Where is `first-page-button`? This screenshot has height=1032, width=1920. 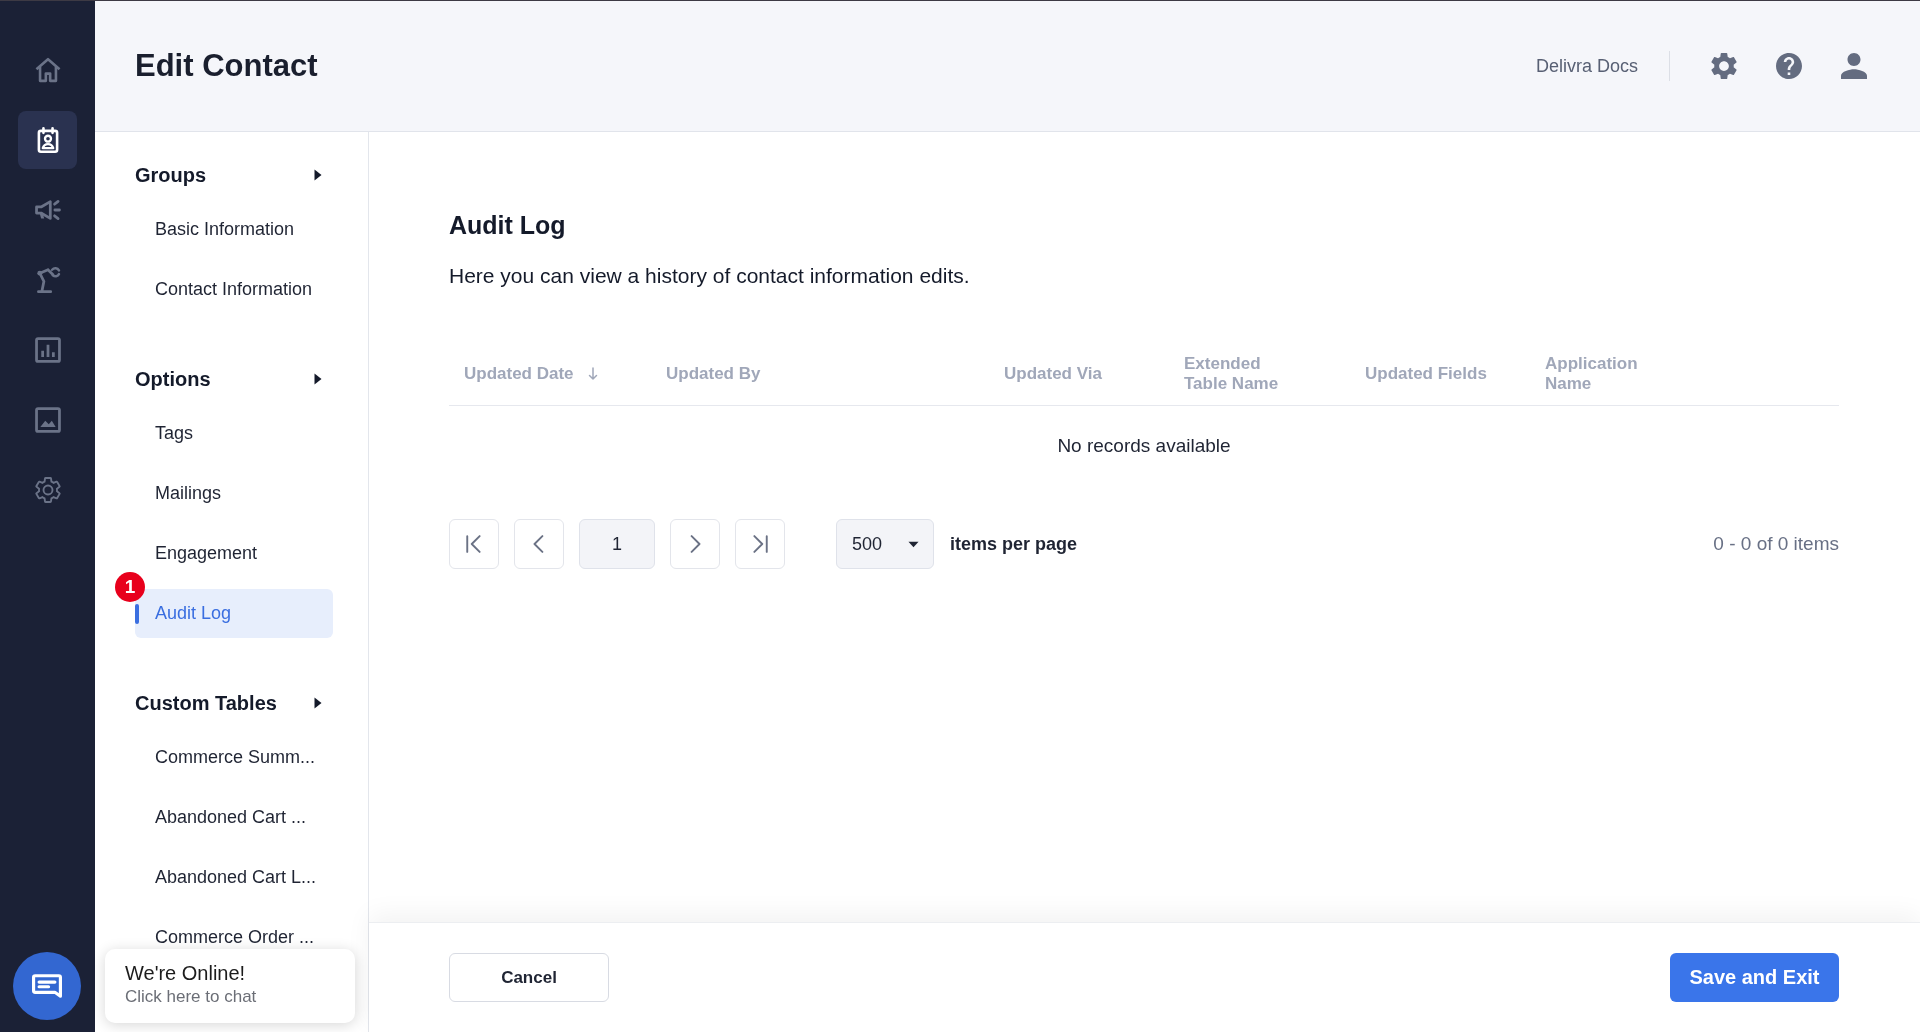 first-page-button is located at coordinates (474, 544).